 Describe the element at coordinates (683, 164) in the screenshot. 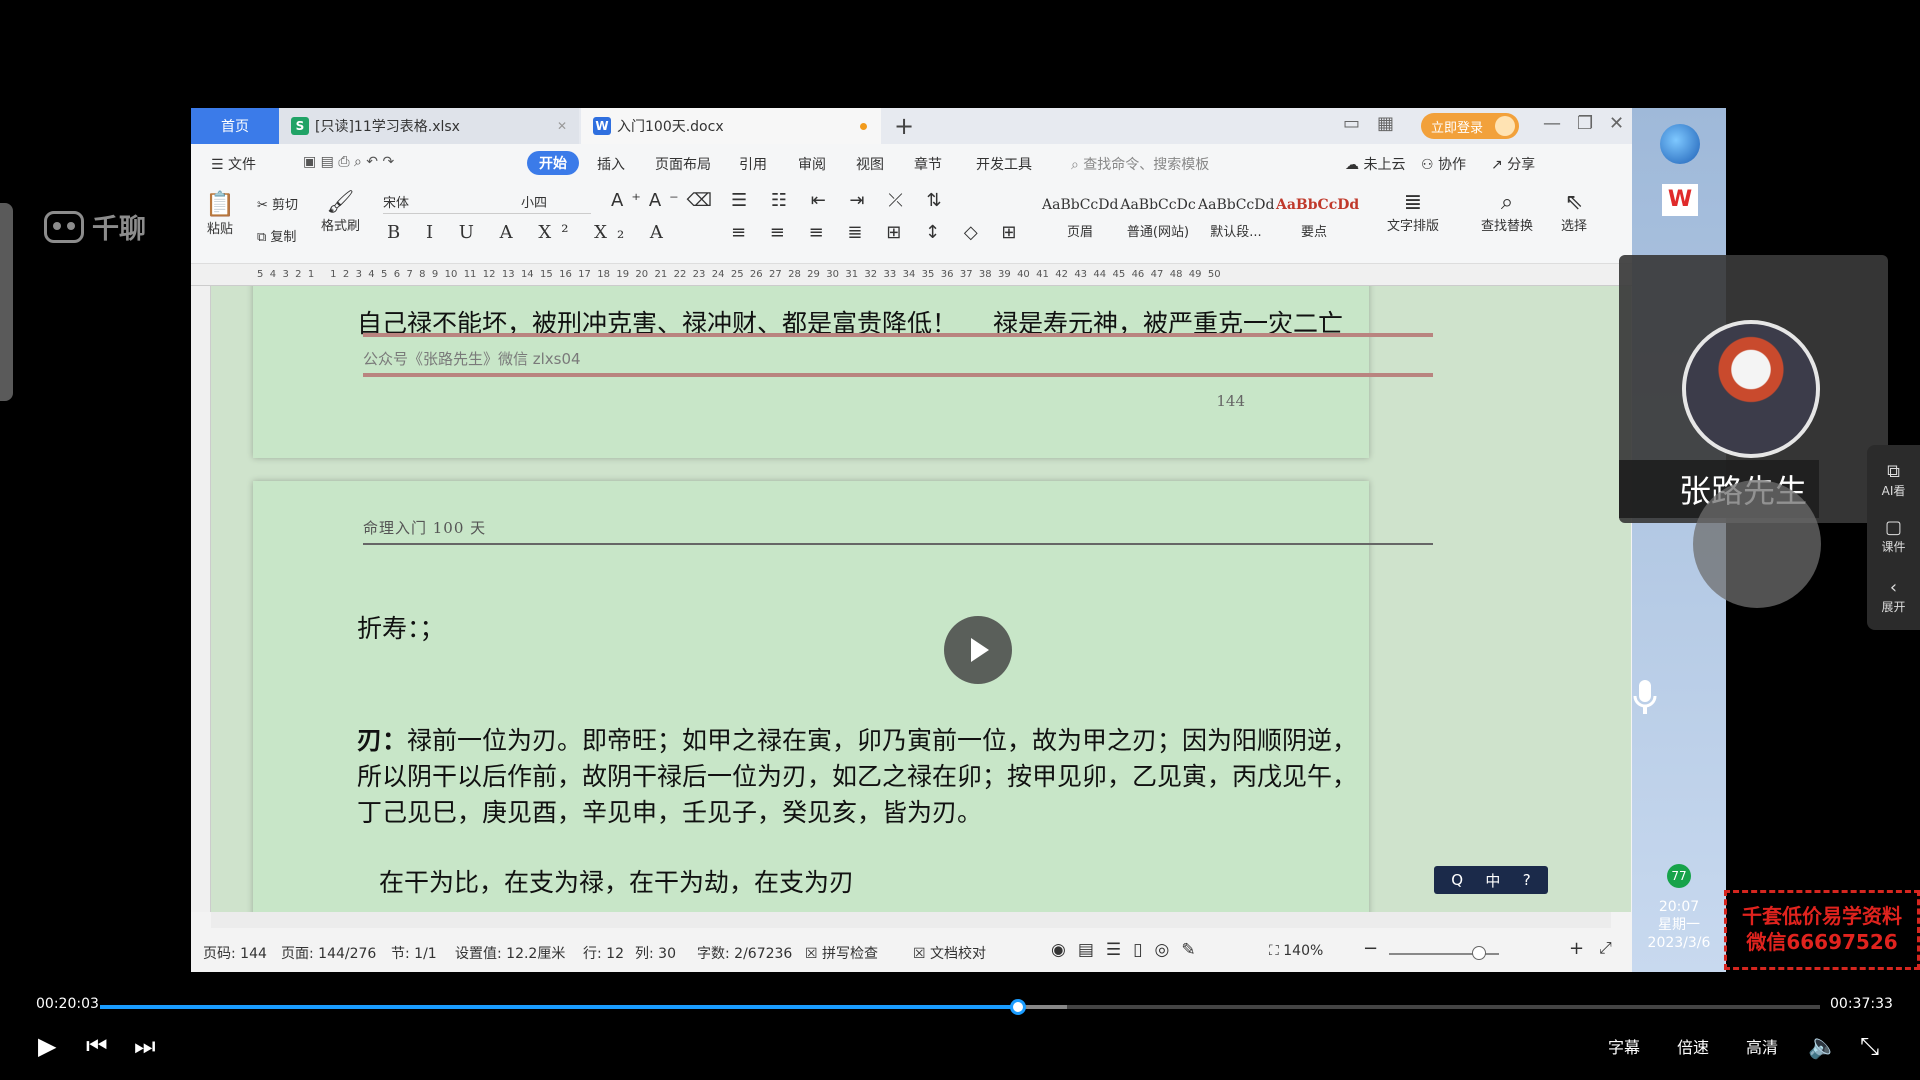

I see `menu-layout: 页面布局` at that location.